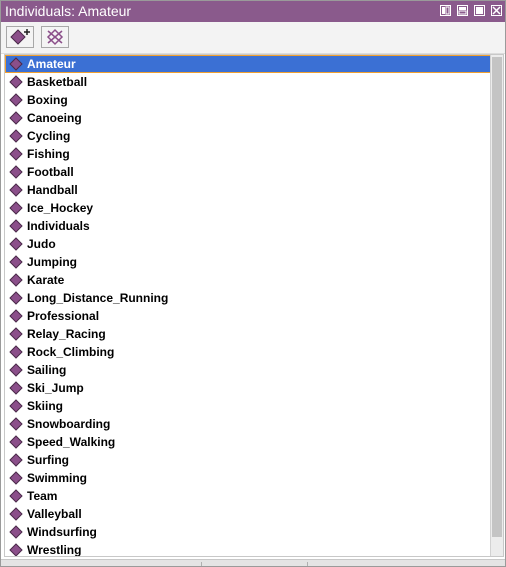 The width and height of the screenshot is (506, 567). I want to click on list-item: Skiing, so click(248, 406).